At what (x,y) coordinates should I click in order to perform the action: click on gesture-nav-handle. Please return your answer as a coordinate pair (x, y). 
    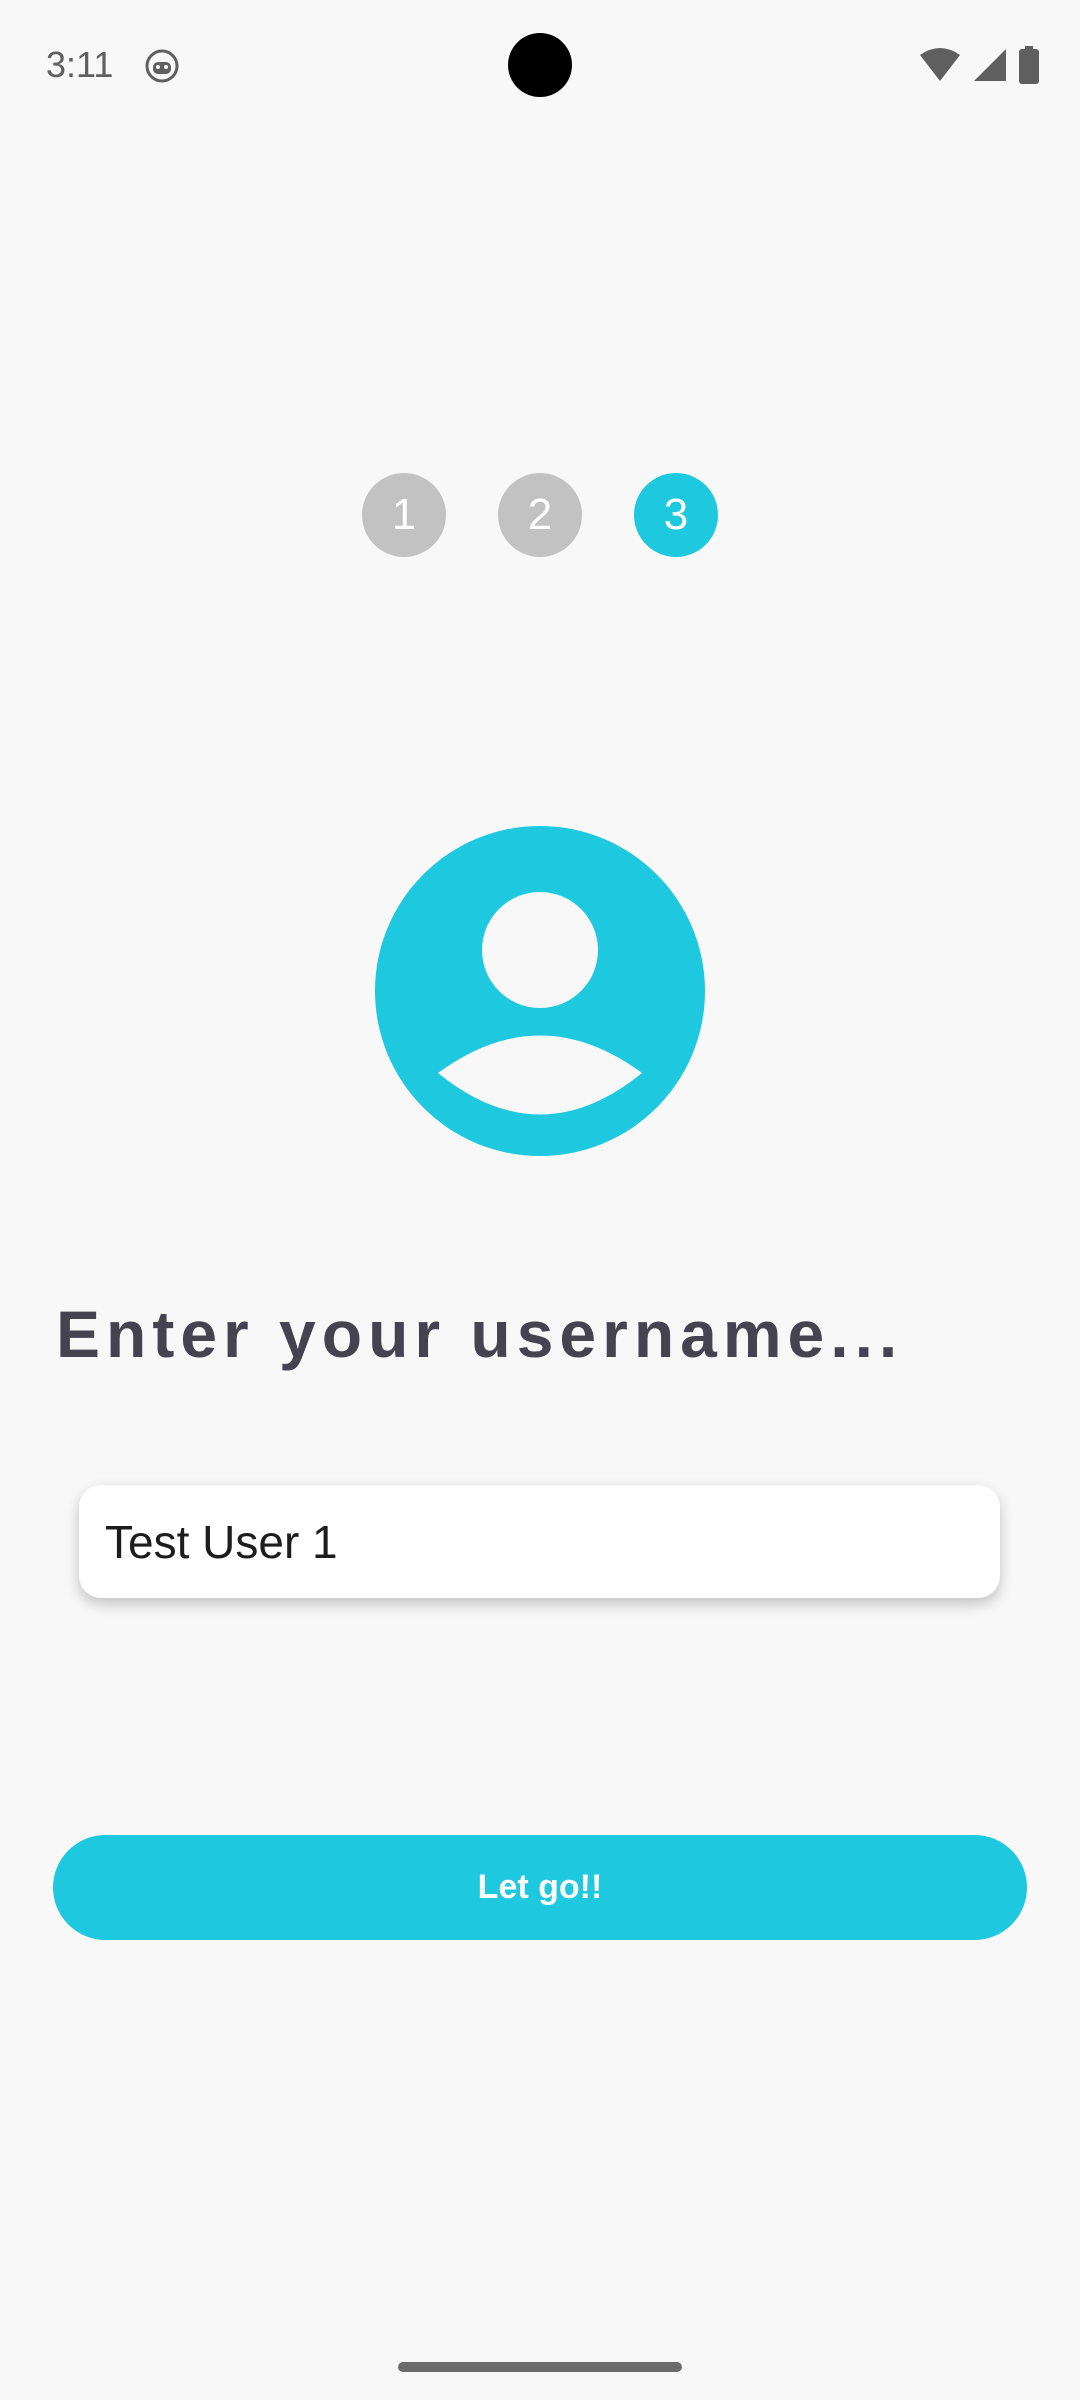
    Looking at the image, I should click on (540, 2367).